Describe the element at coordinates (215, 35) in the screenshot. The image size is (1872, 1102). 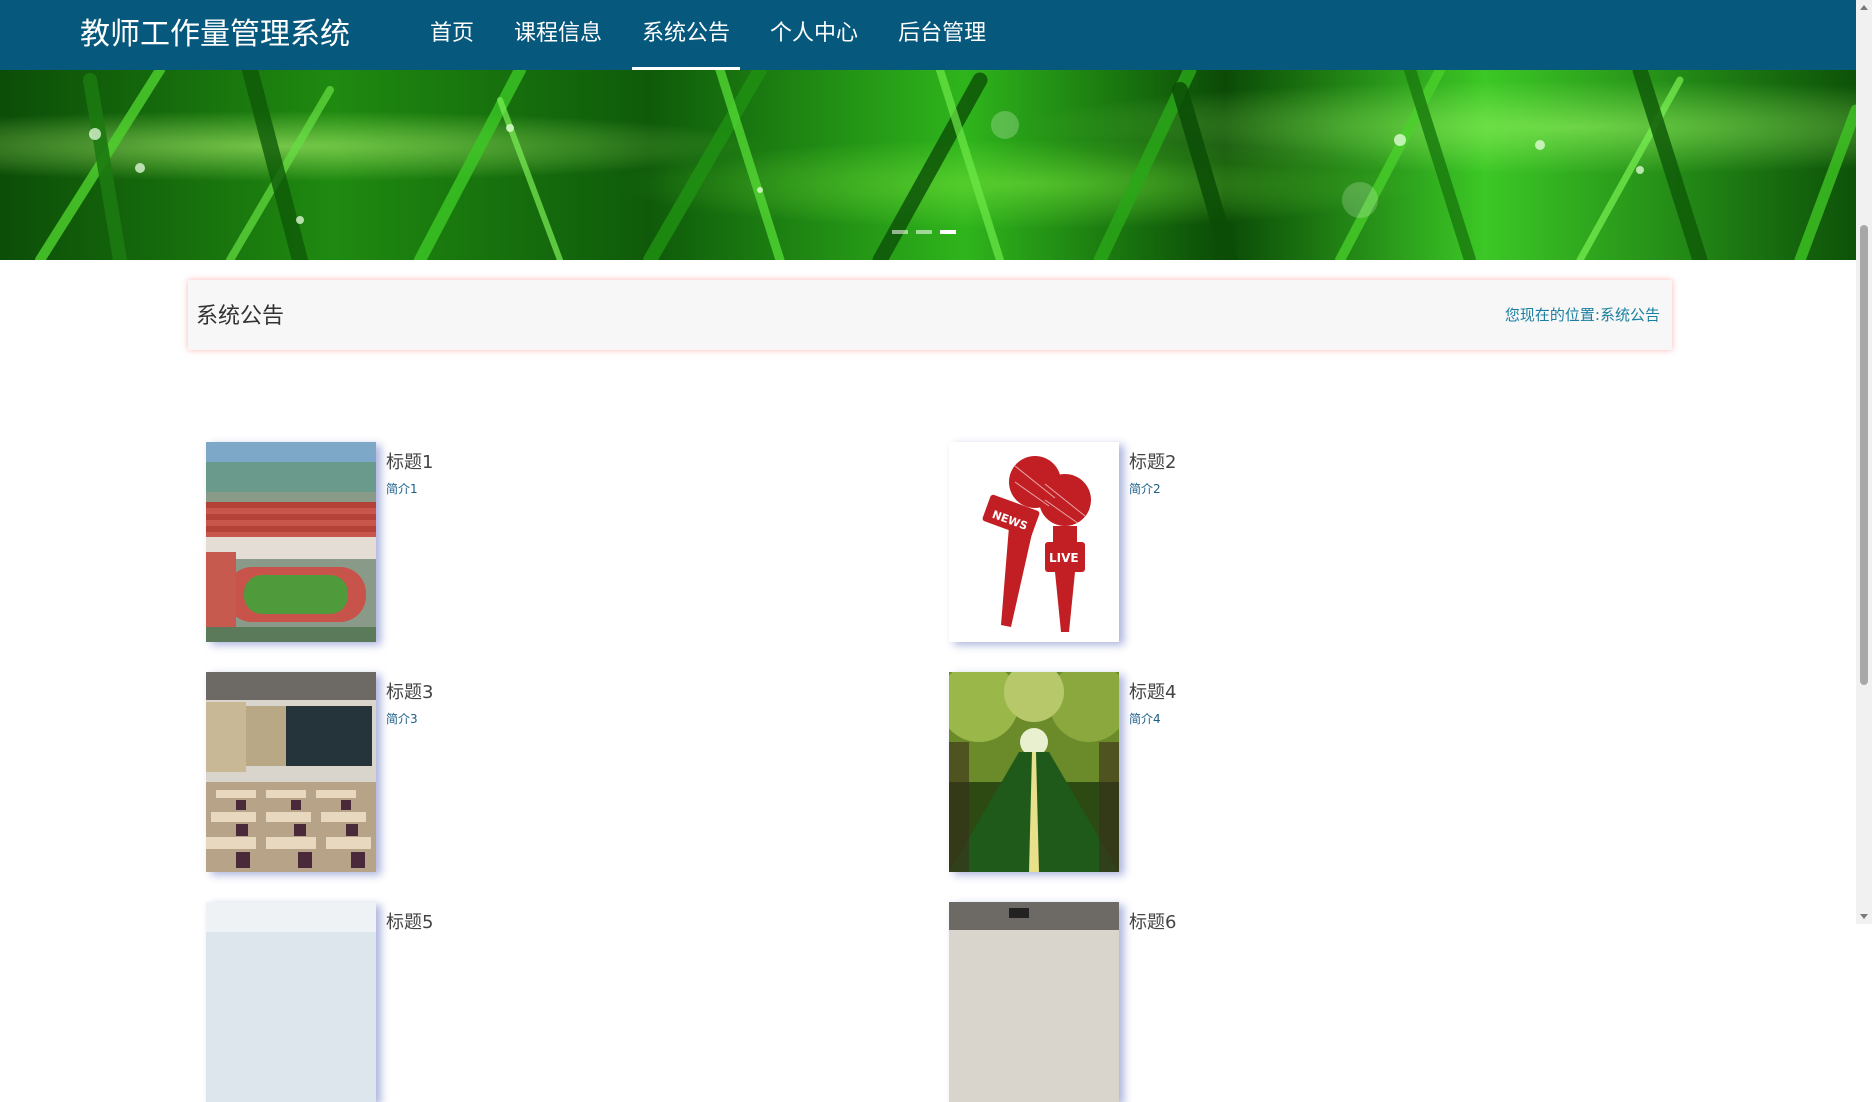
I see `site-title: 教师工作量管理系统` at that location.